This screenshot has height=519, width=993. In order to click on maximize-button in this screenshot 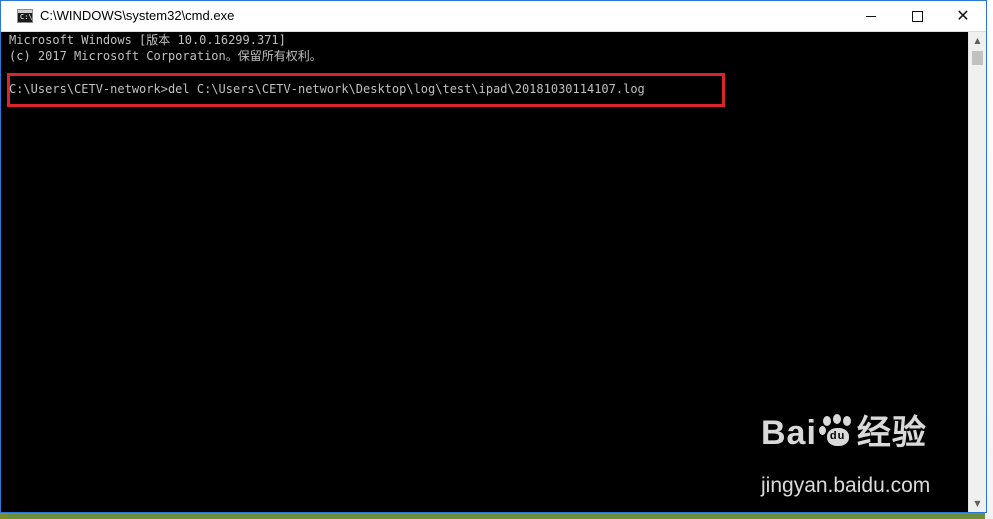, I will do `click(917, 16)`.